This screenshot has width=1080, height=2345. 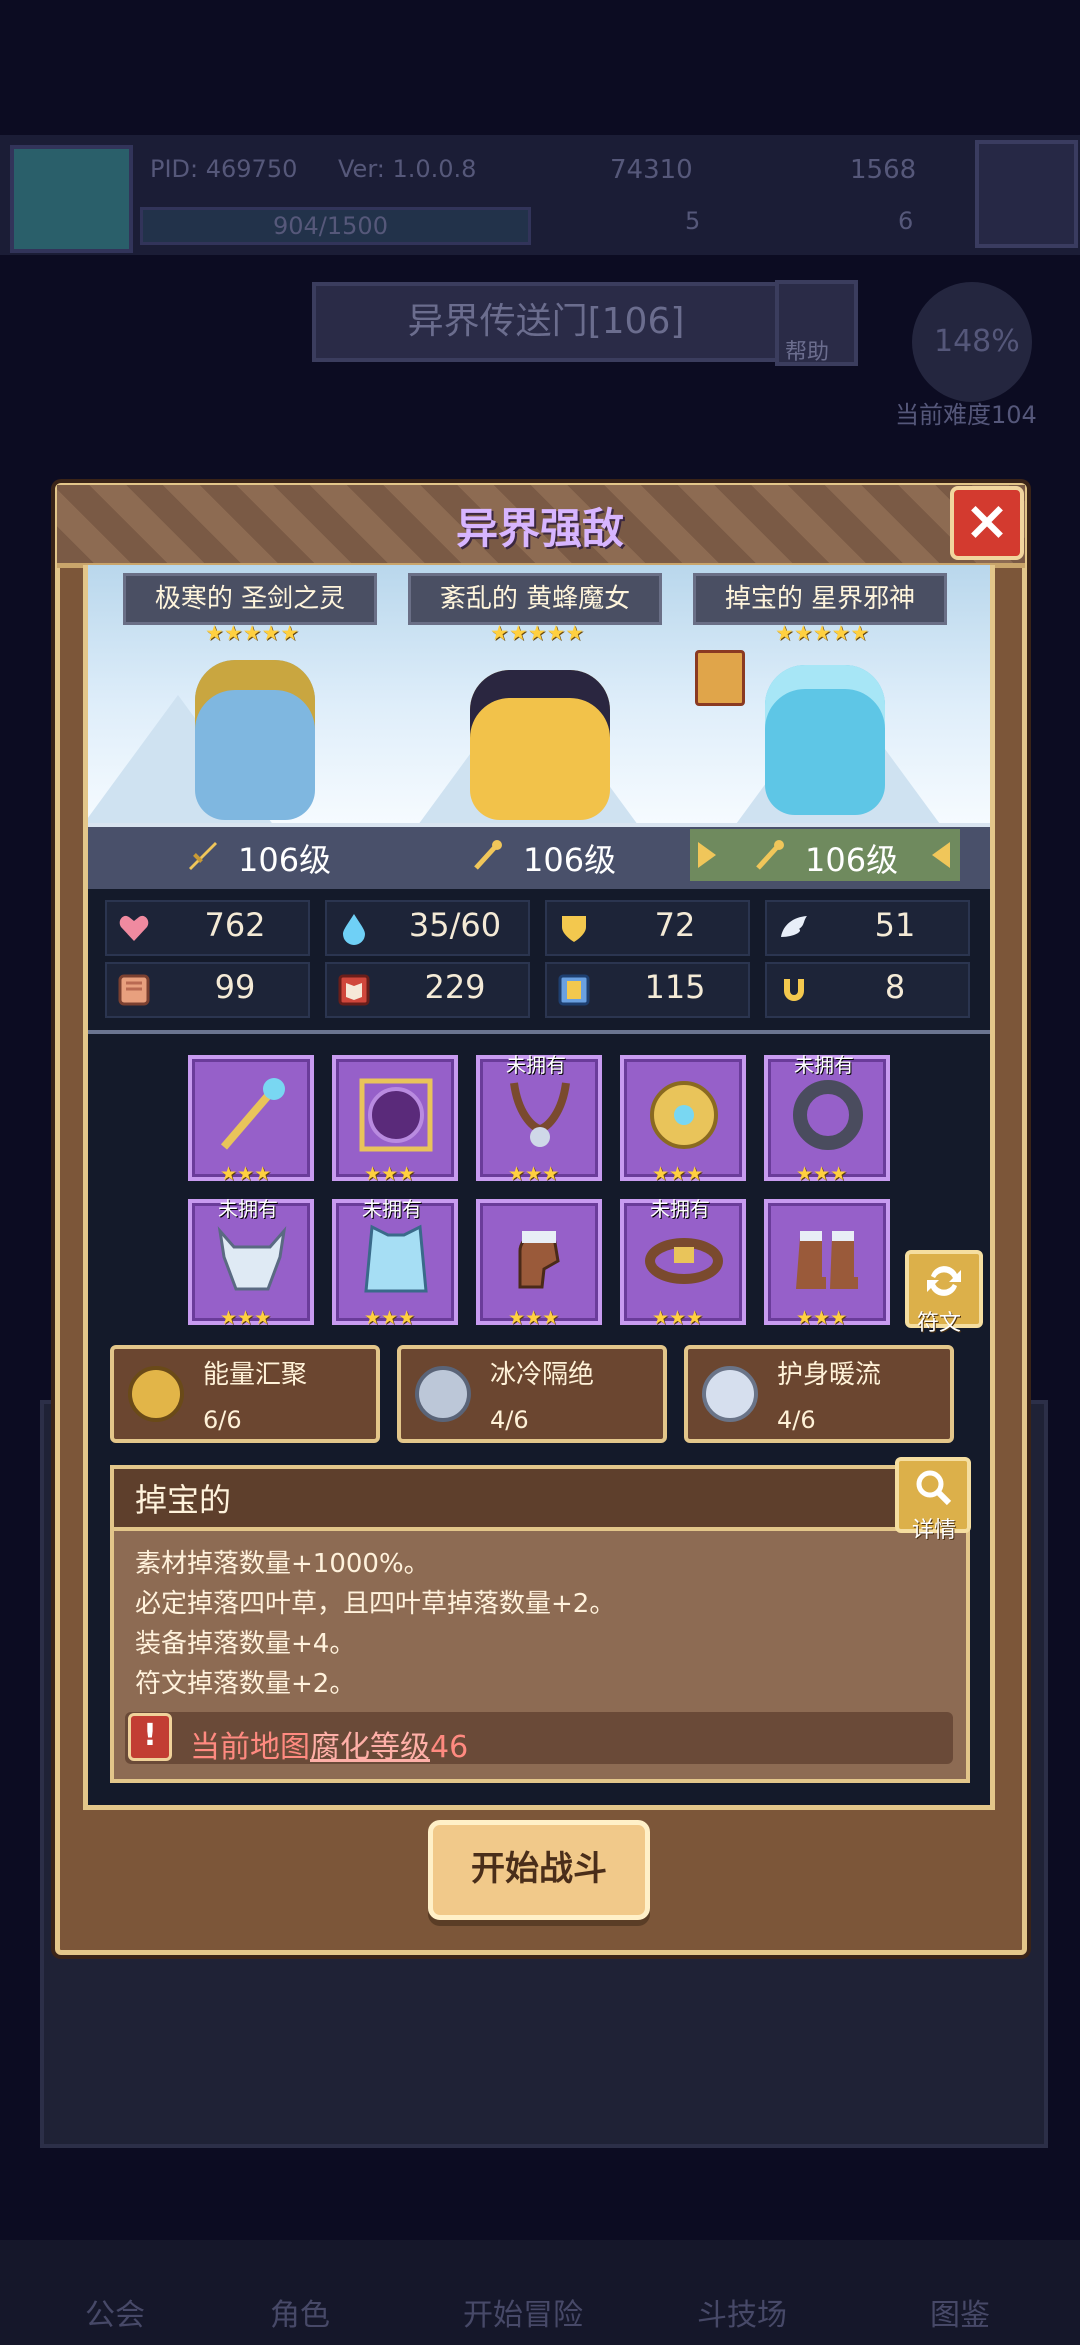 I want to click on corruption-level: 46, so click(x=449, y=1747).